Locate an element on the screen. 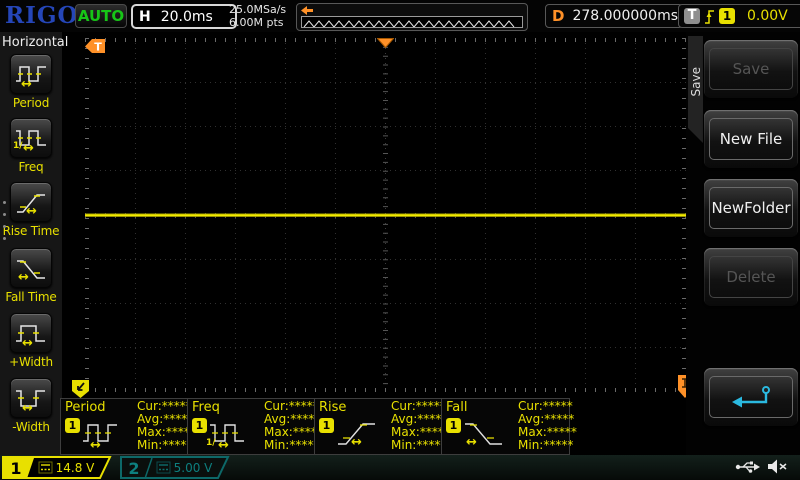 The height and width of the screenshot is (480, 800). acquisition-info: 25.0MSa/s 6.00M pts is located at coordinates (257, 16).